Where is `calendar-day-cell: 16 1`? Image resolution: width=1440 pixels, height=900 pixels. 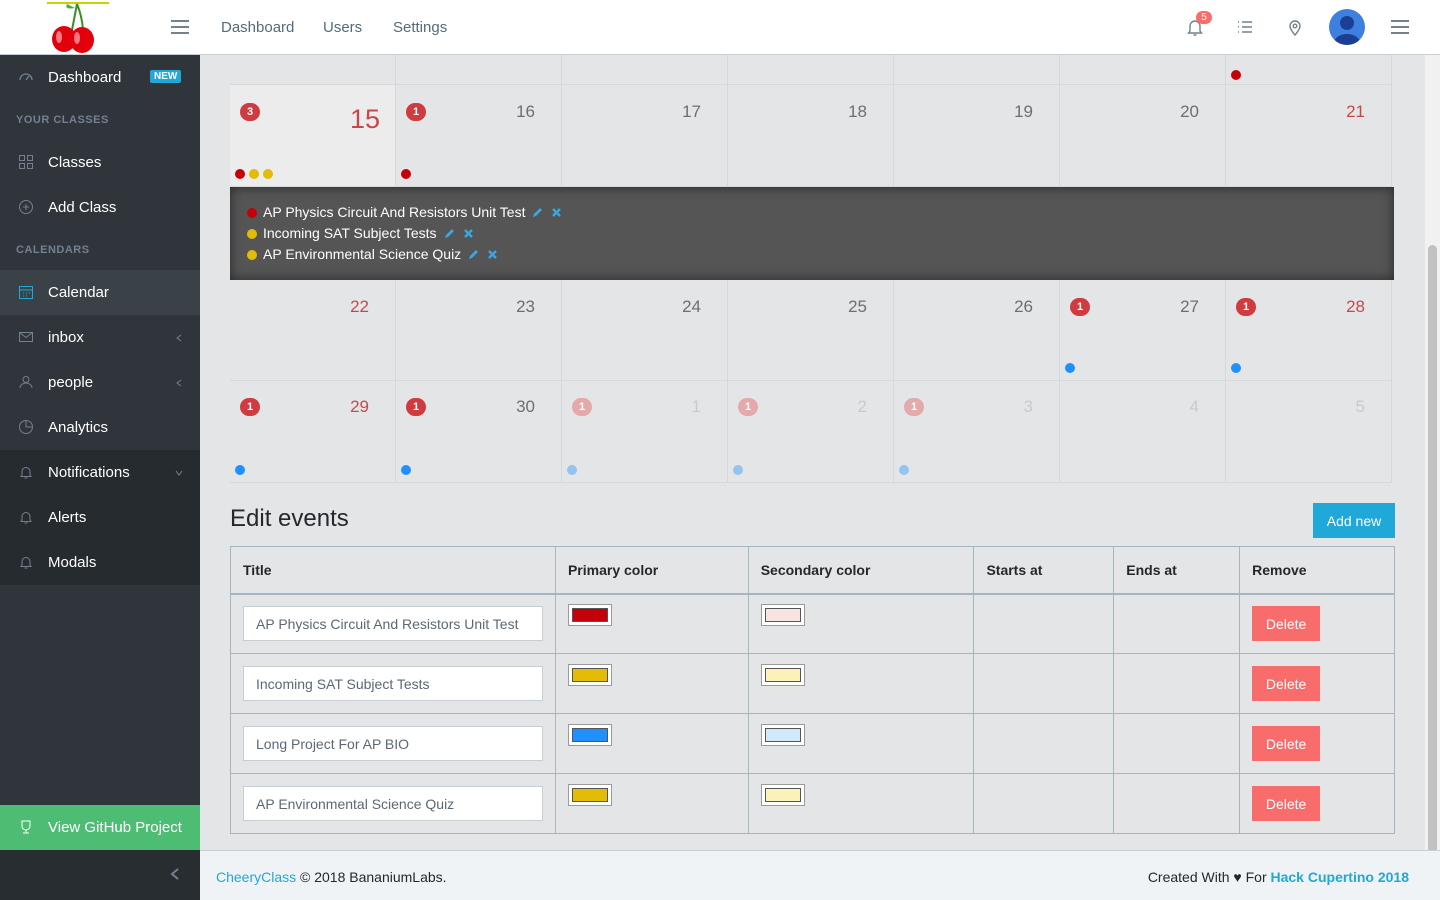
calendar-day-cell: 16 1 is located at coordinates (479, 136).